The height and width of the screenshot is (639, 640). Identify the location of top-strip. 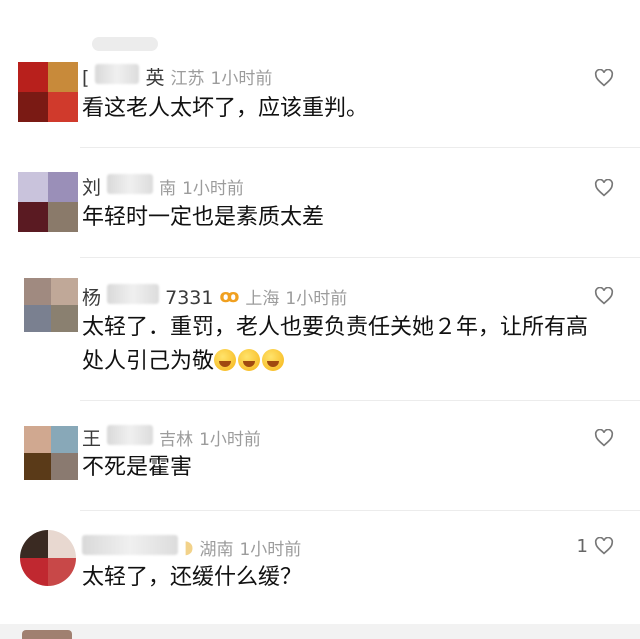
(320, 20).